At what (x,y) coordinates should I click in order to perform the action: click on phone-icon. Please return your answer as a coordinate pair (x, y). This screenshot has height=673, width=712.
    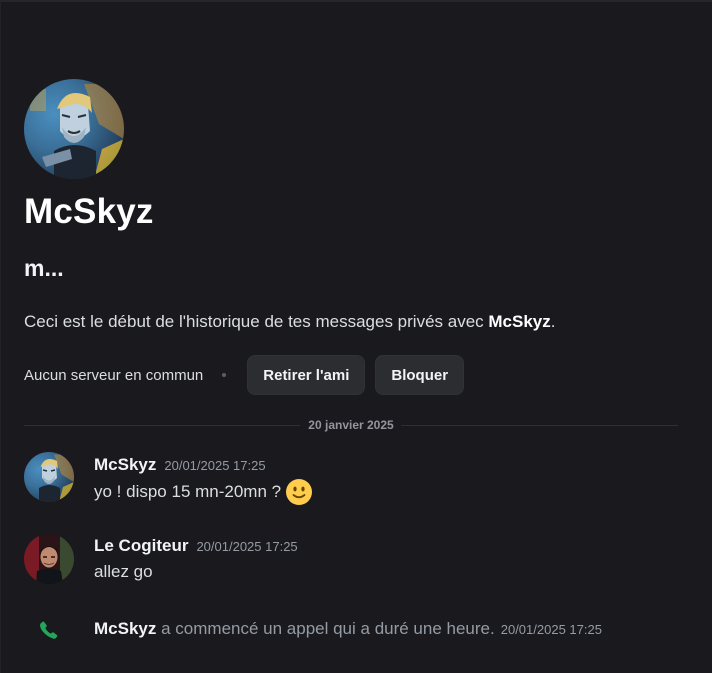
    Looking at the image, I should click on (49, 630).